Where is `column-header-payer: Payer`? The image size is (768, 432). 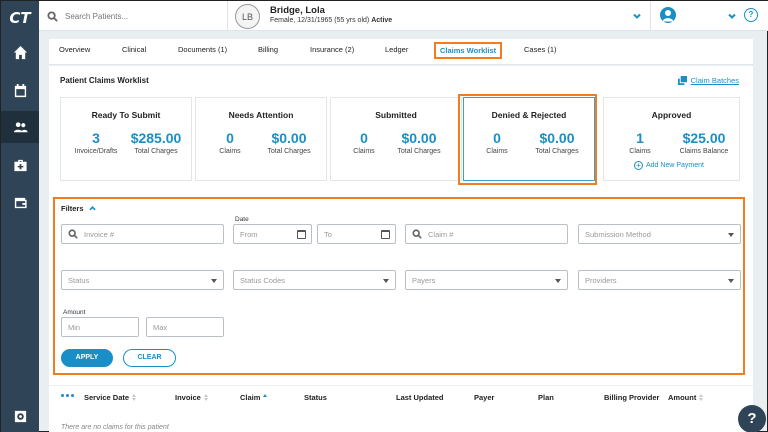 column-header-payer: Payer is located at coordinates (484, 397).